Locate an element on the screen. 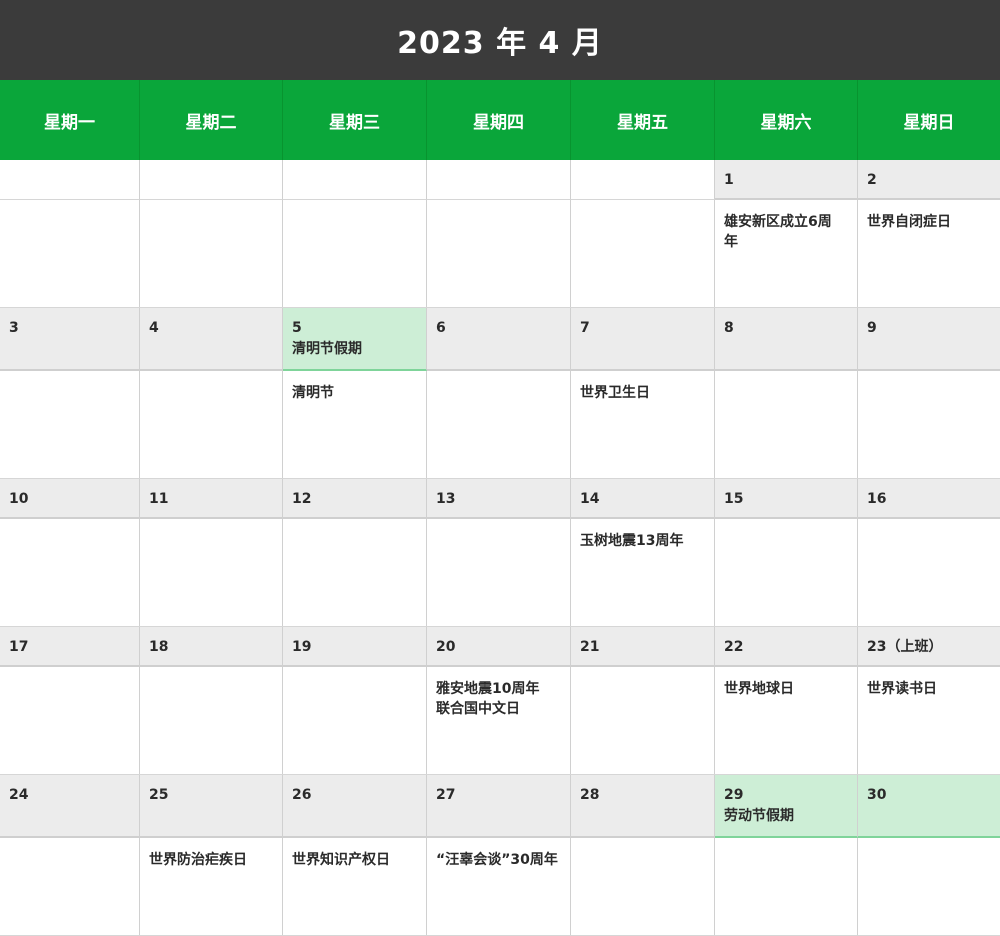 This screenshot has height=936, width=1000. day-cell: 23（上班） is located at coordinates (929, 647).